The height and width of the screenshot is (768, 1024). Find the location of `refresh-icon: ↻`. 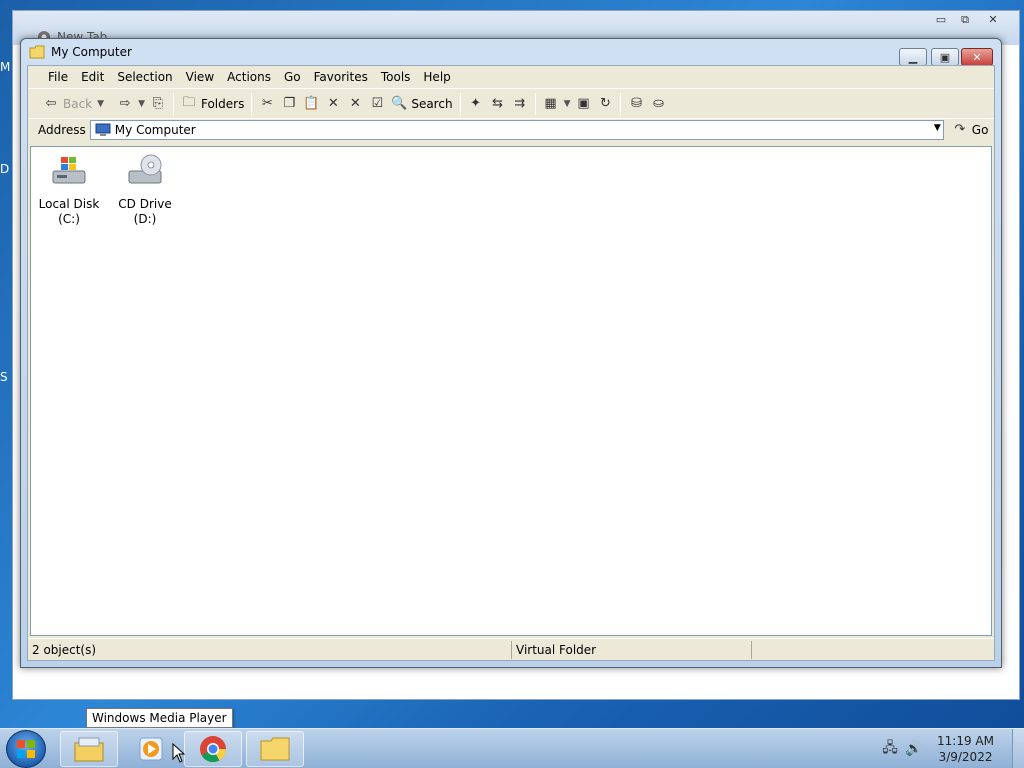

refresh-icon: ↻ is located at coordinates (605, 103).